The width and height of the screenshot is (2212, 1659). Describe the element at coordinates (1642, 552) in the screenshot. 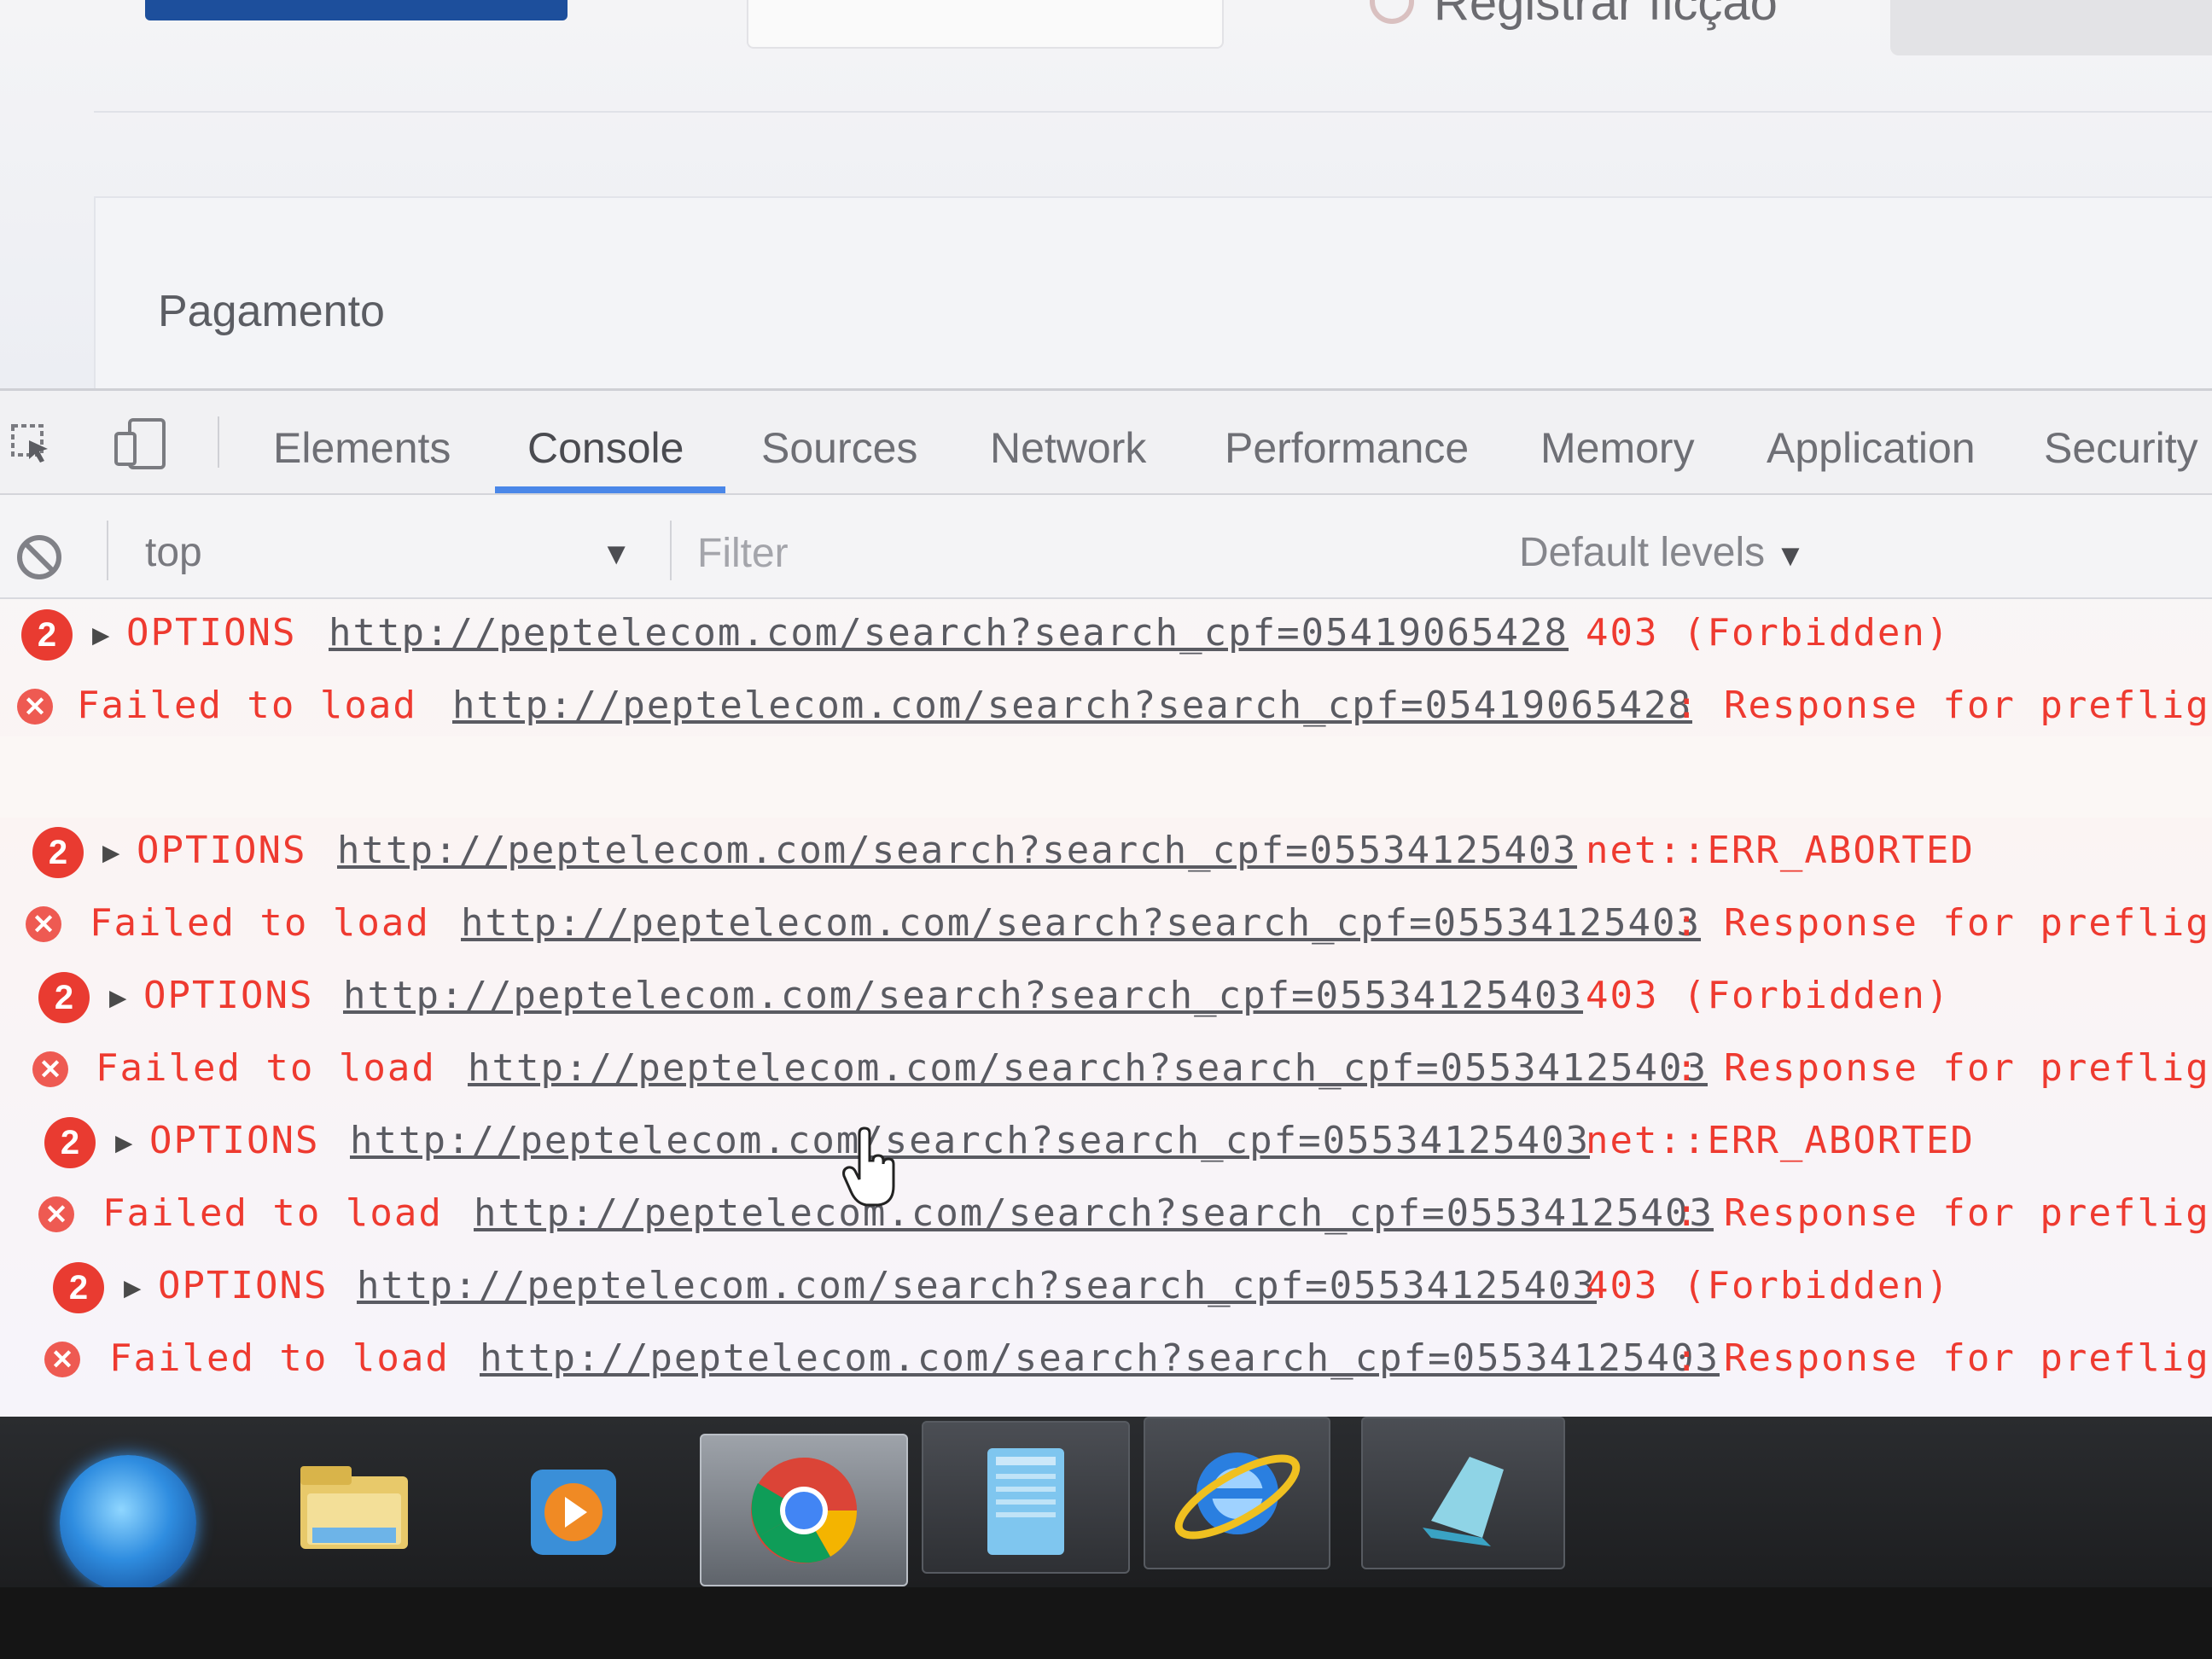

I see `log-levels-label: Default levels` at that location.